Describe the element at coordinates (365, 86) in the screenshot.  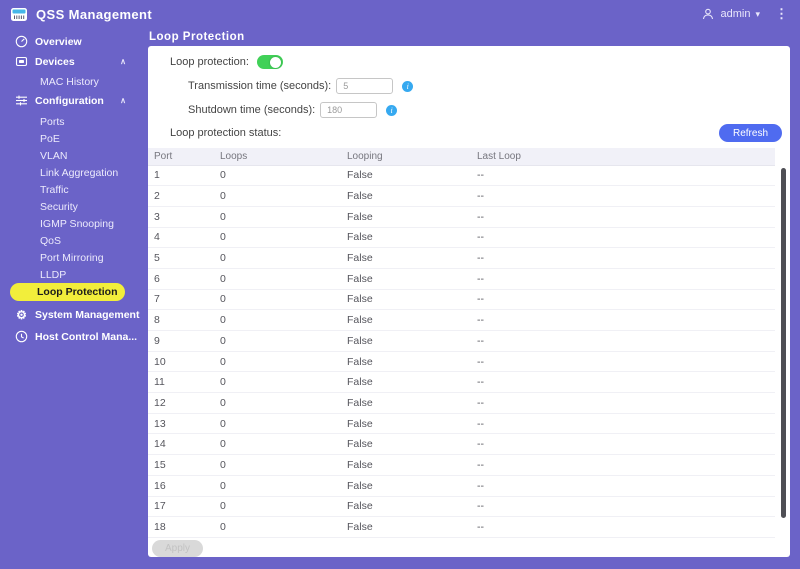
I see `transmission-time-input` at that location.